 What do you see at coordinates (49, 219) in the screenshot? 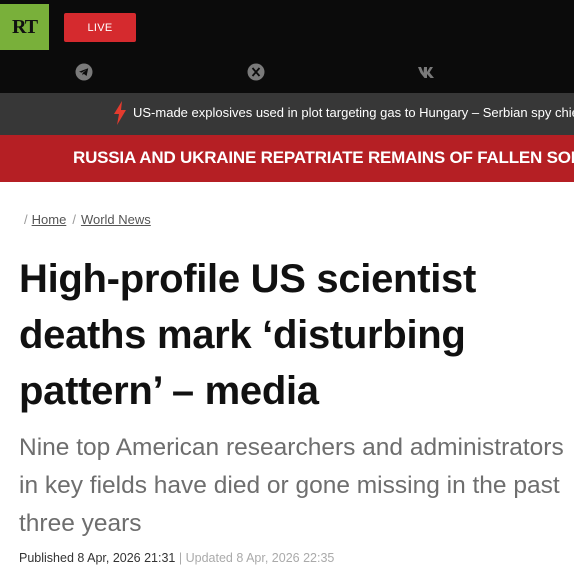
I see `breadcrumb-home: Home` at bounding box center [49, 219].